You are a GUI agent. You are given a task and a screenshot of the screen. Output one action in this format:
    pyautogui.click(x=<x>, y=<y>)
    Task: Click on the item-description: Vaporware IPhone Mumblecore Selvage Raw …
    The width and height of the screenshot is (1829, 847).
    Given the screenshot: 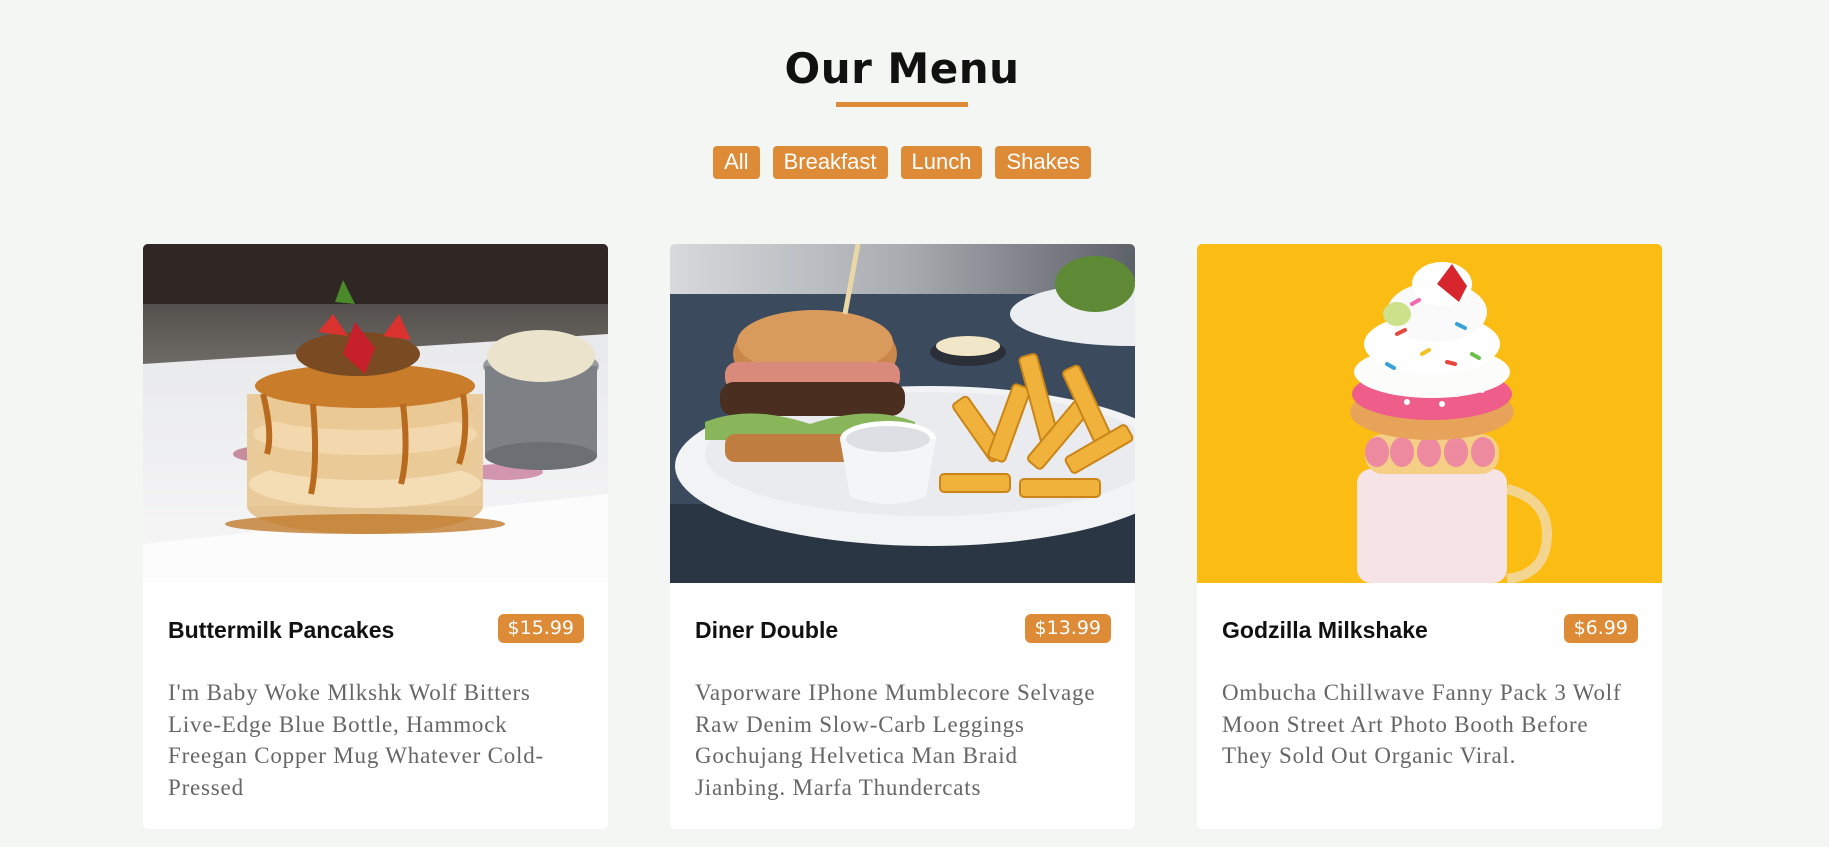 What is the action you would take?
    pyautogui.click(x=895, y=740)
    